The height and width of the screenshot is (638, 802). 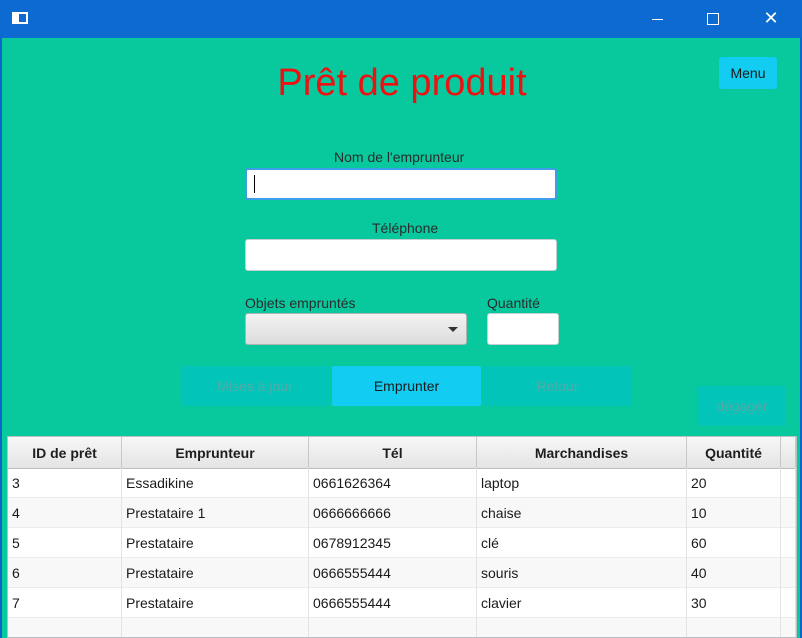 I want to click on clear-button: dégager, so click(x=742, y=406).